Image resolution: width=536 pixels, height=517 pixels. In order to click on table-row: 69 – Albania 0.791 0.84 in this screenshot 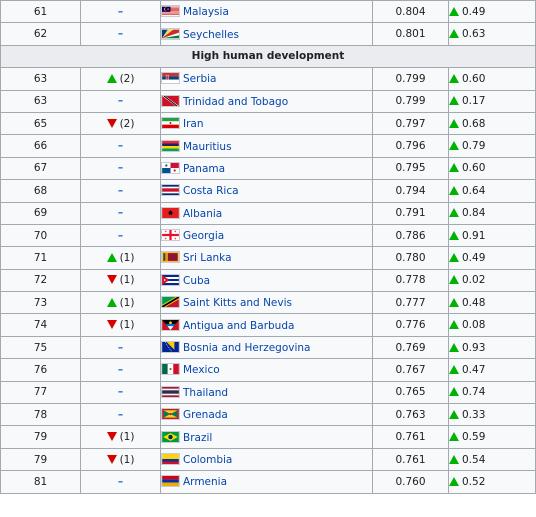, I will do `click(268, 213)`.